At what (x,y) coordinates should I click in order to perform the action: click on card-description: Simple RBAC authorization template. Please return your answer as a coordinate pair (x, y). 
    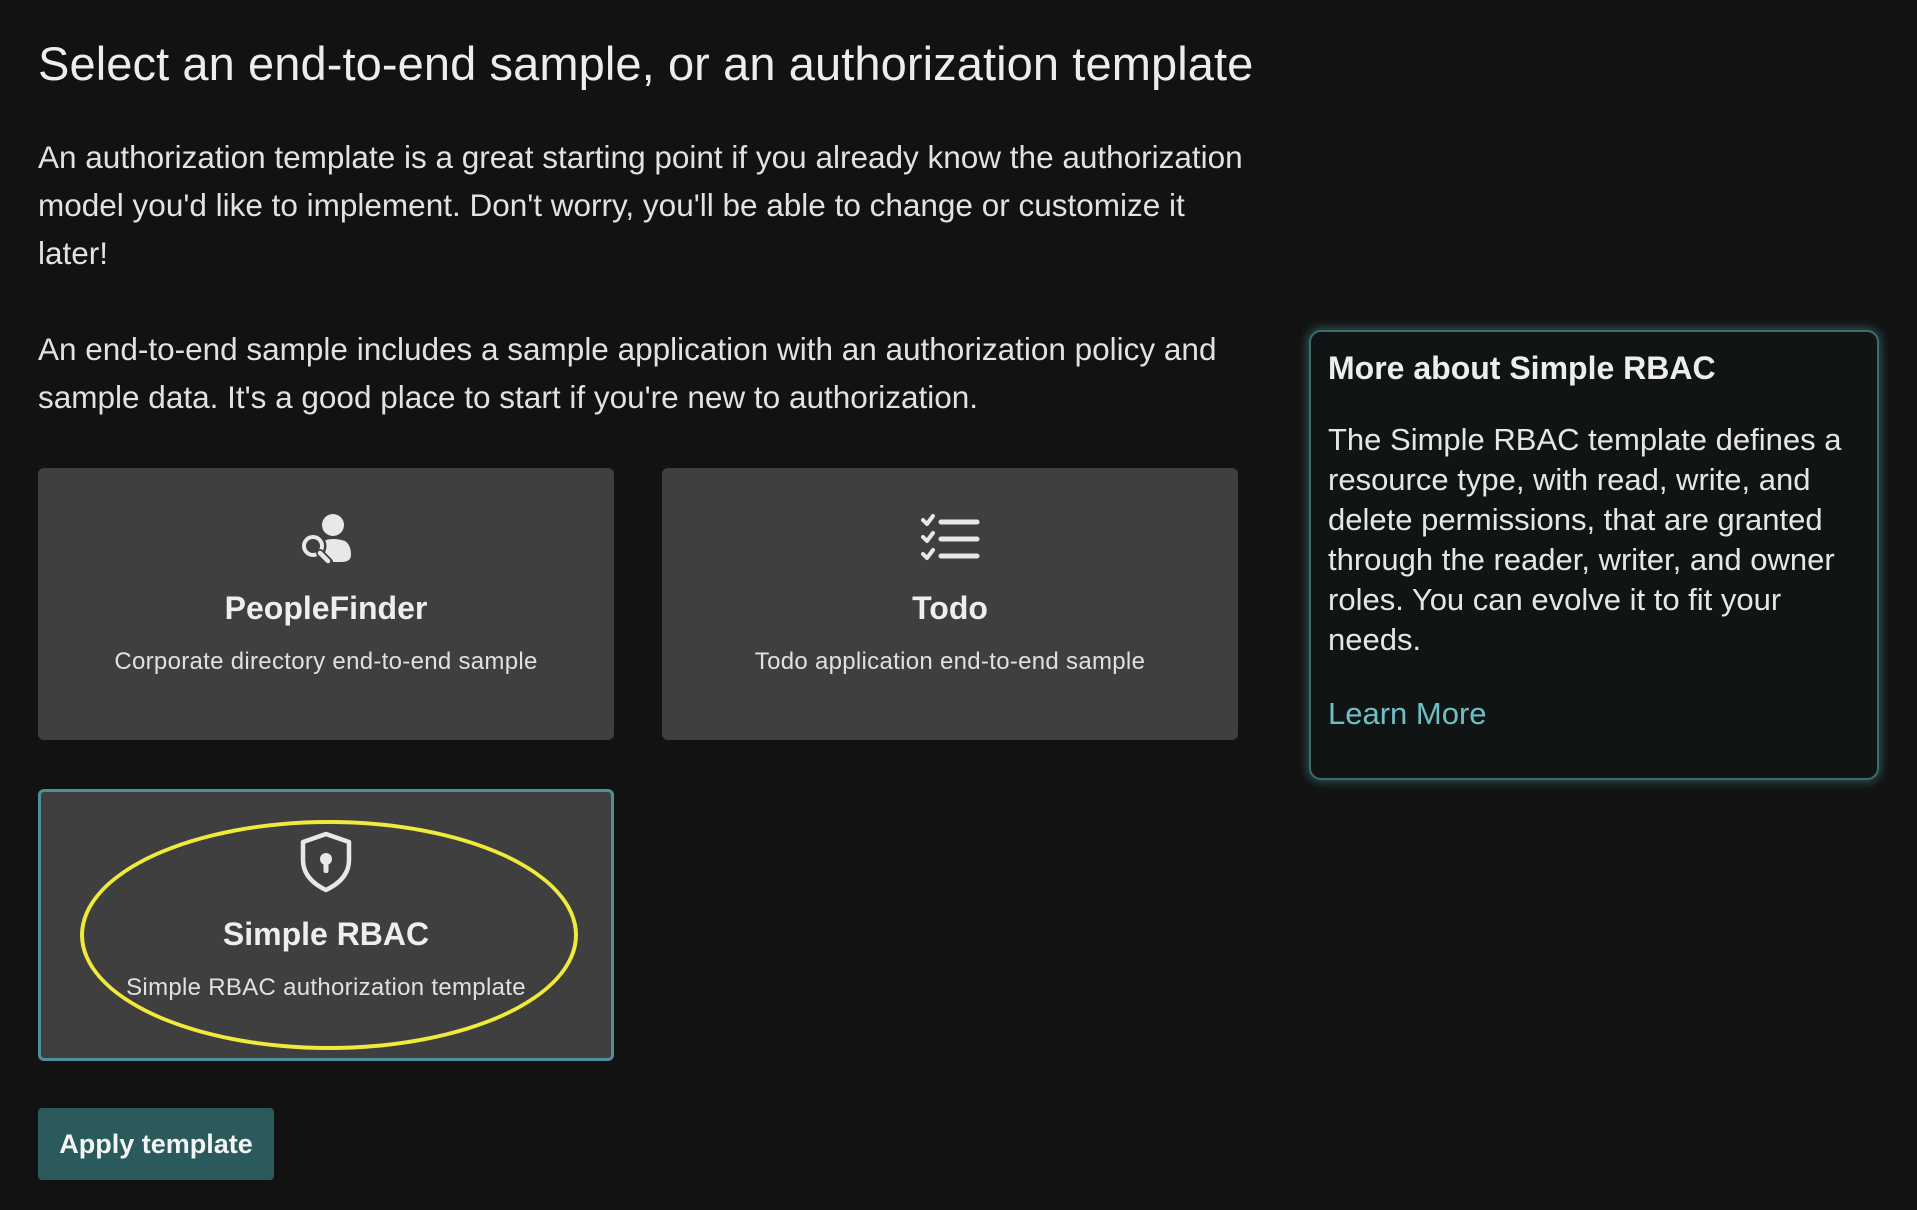
    Looking at the image, I should click on (326, 987).